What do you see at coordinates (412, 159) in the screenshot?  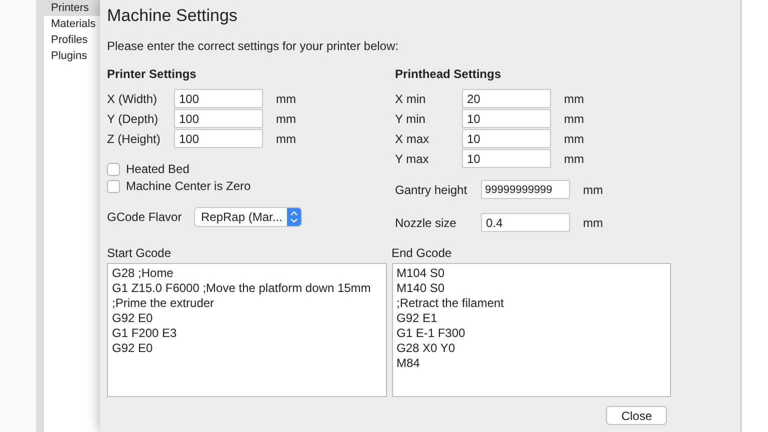 I see `field-label: Y max` at bounding box center [412, 159].